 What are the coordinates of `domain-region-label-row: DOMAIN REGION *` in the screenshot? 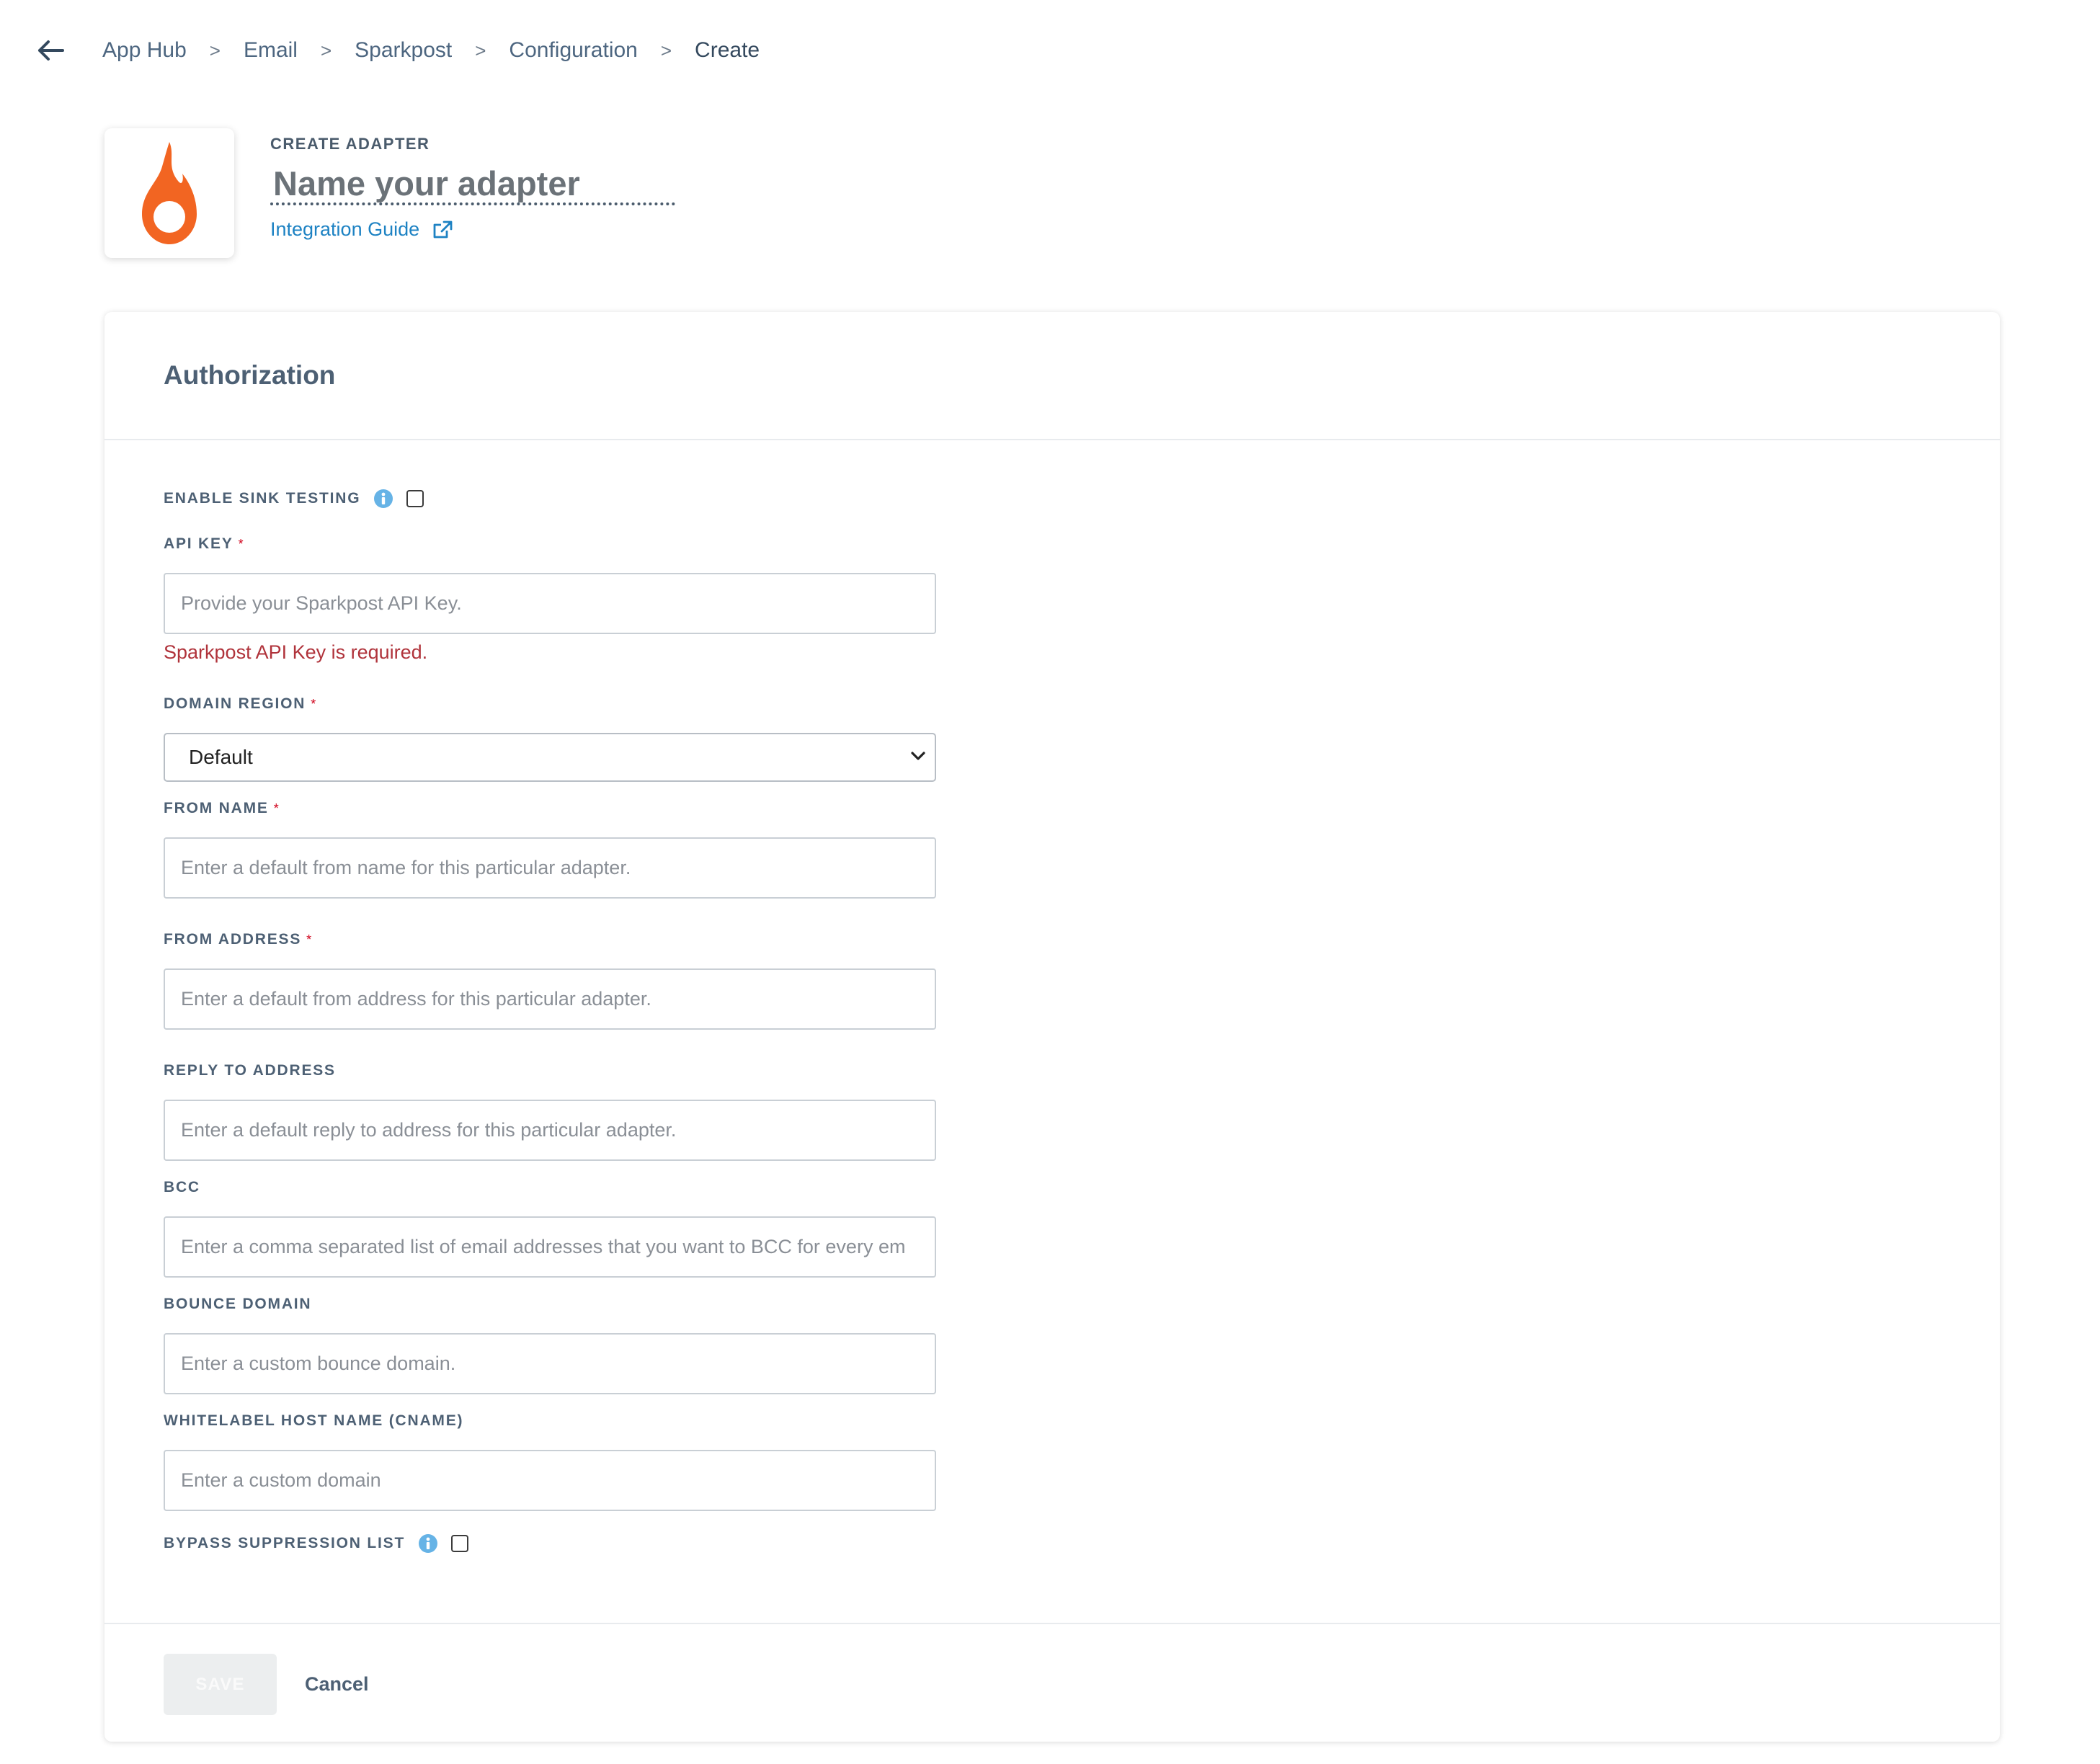 It's located at (240, 704).